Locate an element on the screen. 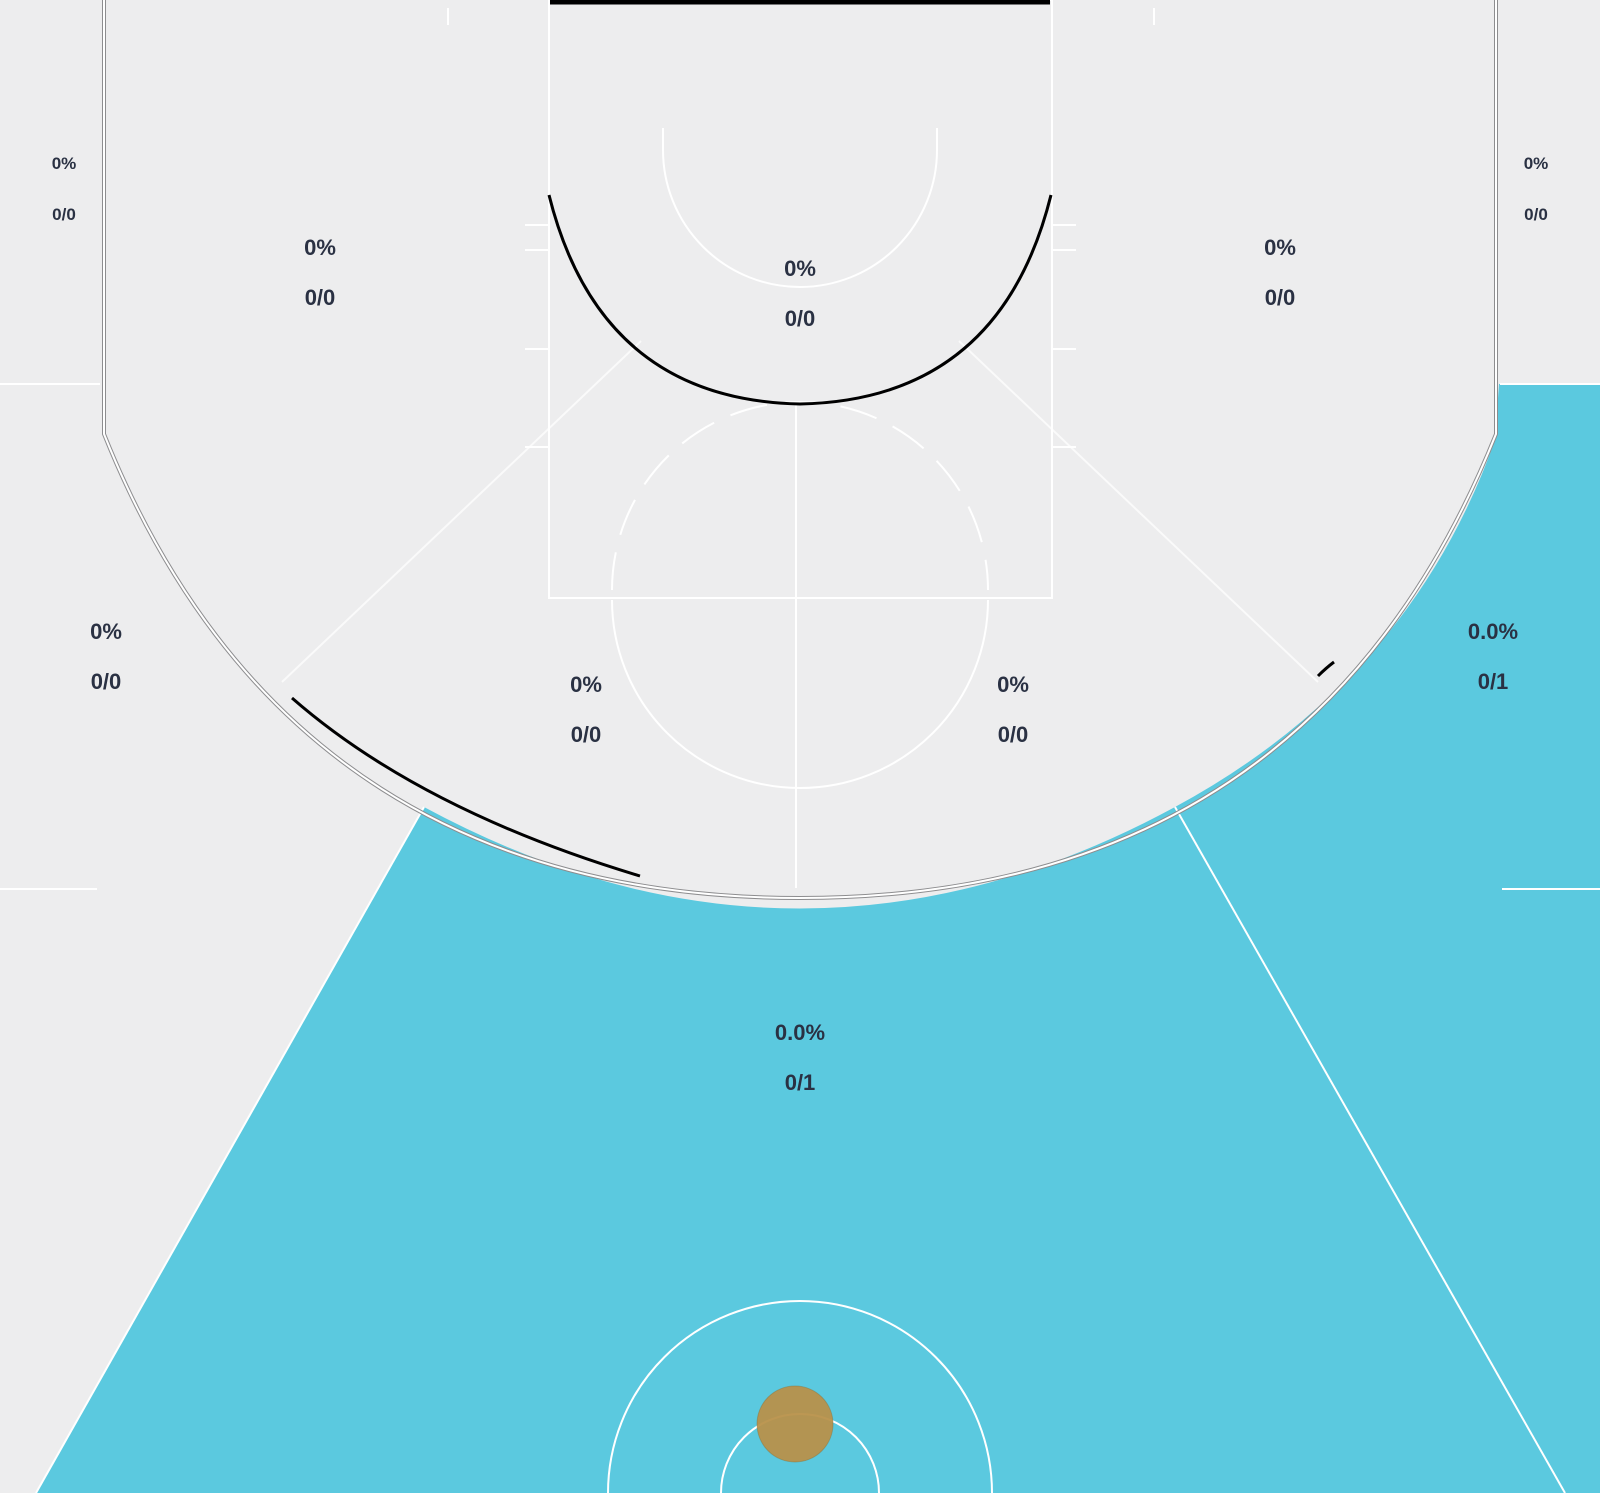 The height and width of the screenshot is (1493, 1600). zone-label-left-elbow-mid: 0% 0/0 is located at coordinates (586, 710).